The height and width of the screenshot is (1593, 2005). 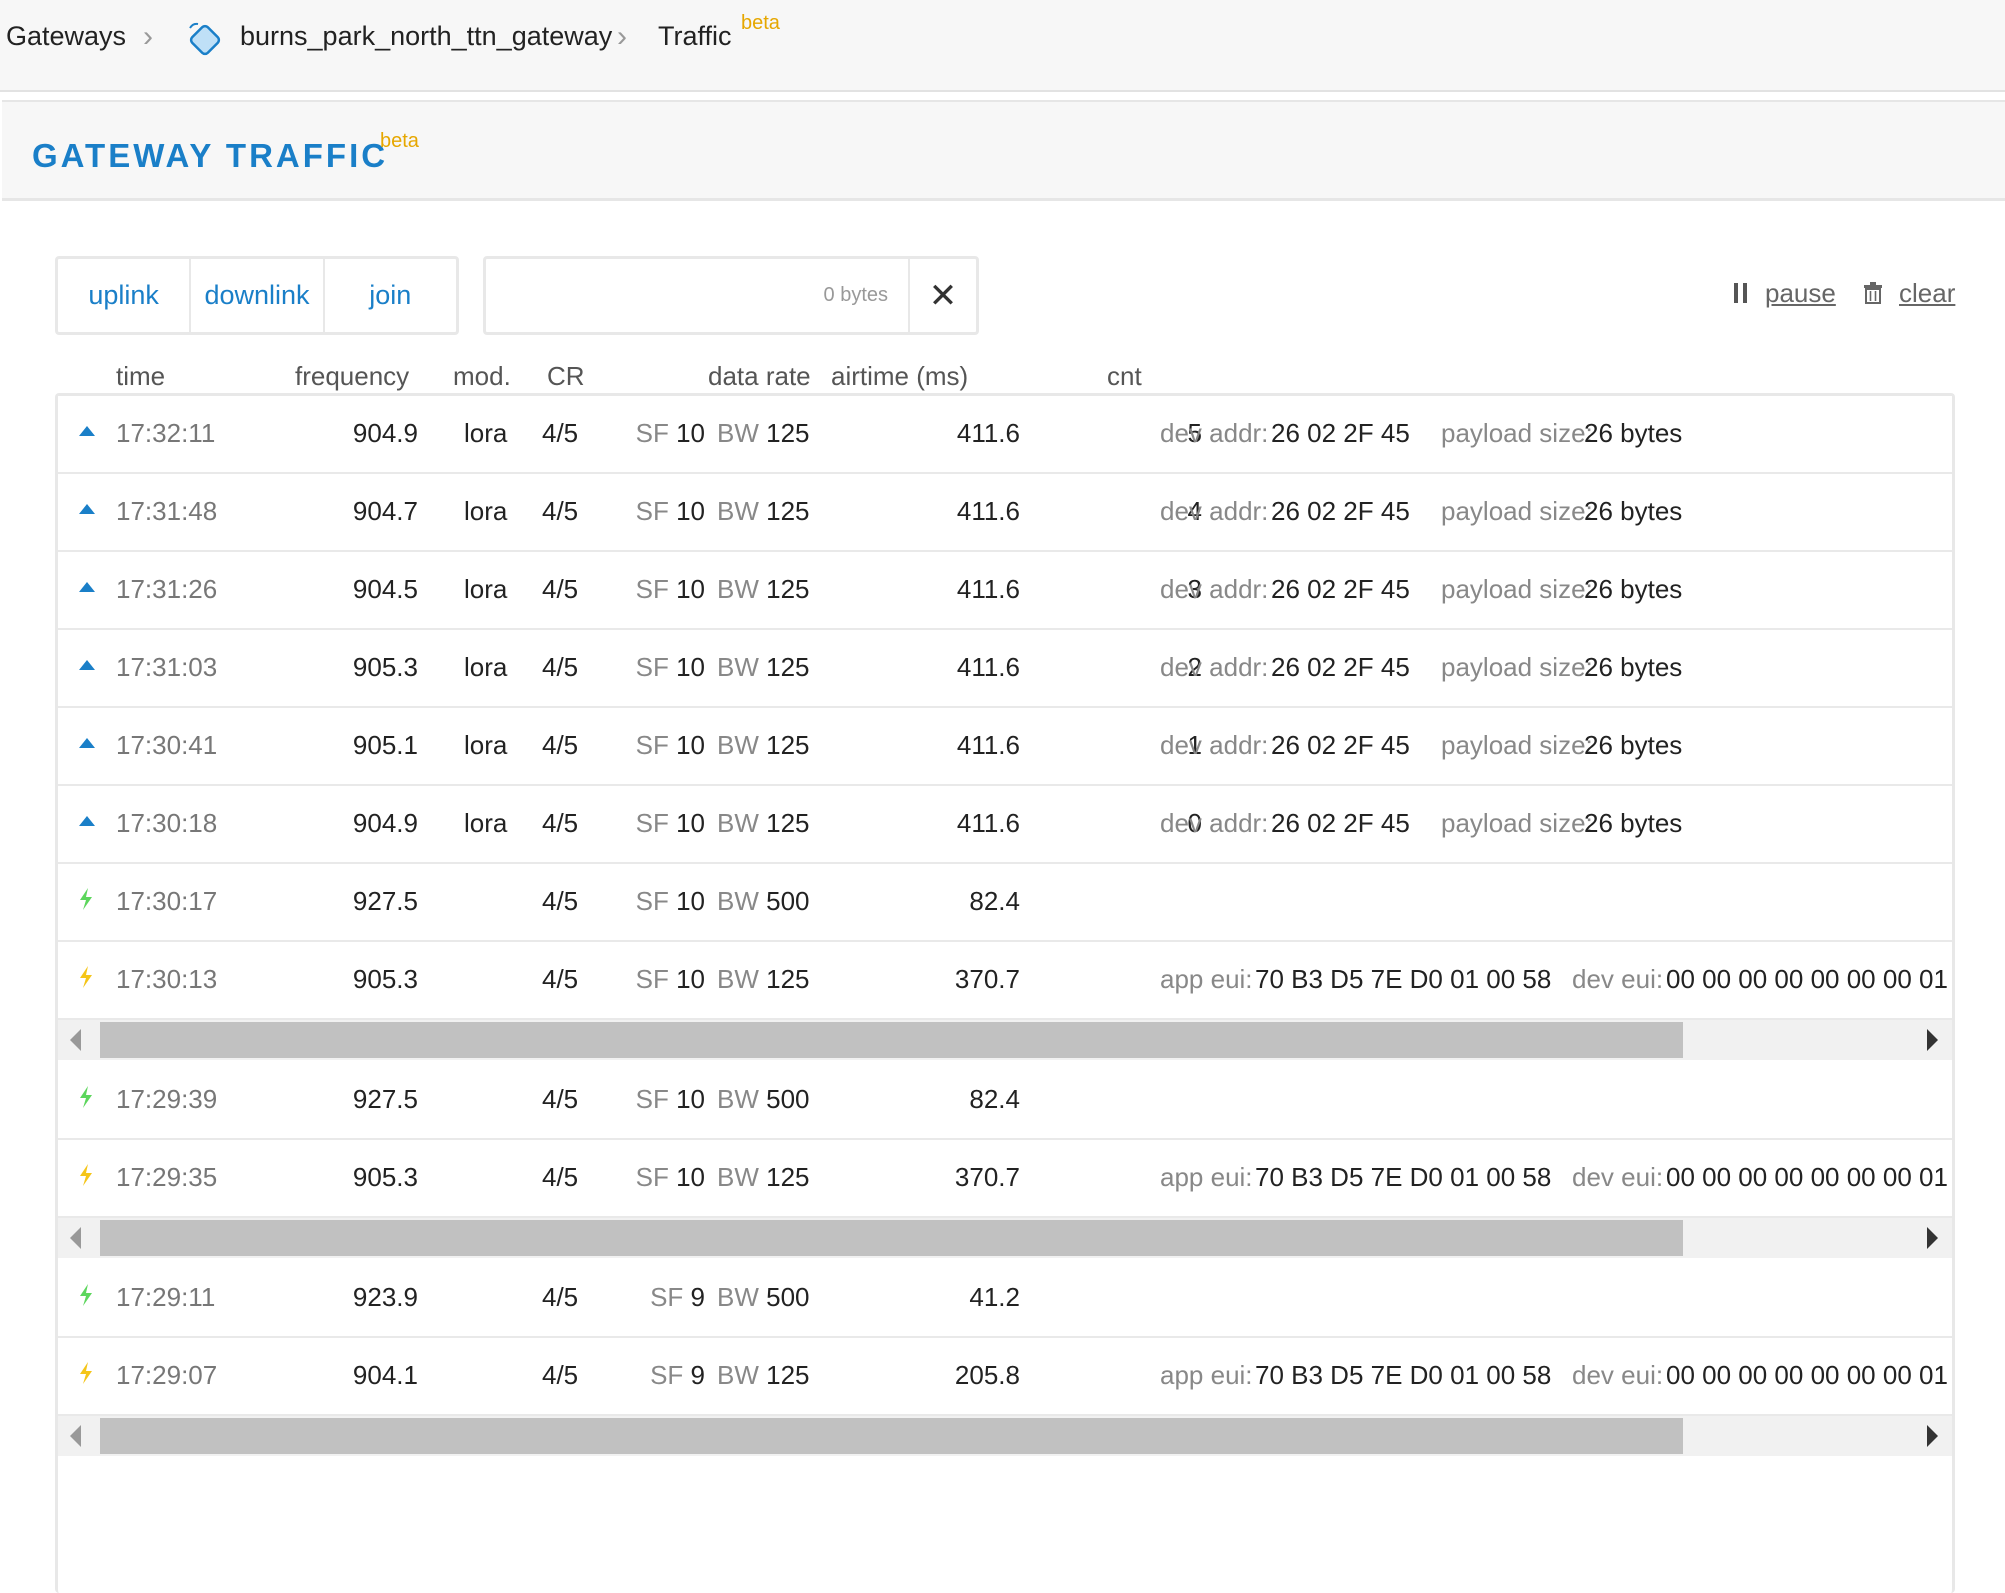 I want to click on column-header-time: time, so click(x=141, y=376).